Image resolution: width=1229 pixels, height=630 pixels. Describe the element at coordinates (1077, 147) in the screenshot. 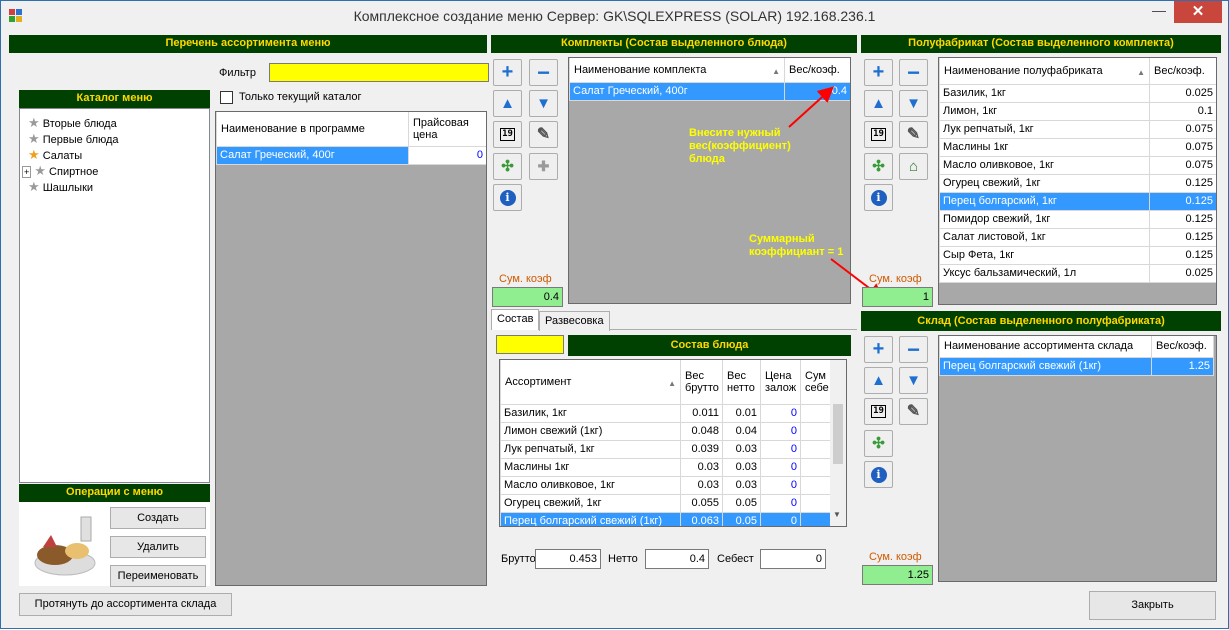

I see `table-row: Маслины 1кг 0.075` at that location.